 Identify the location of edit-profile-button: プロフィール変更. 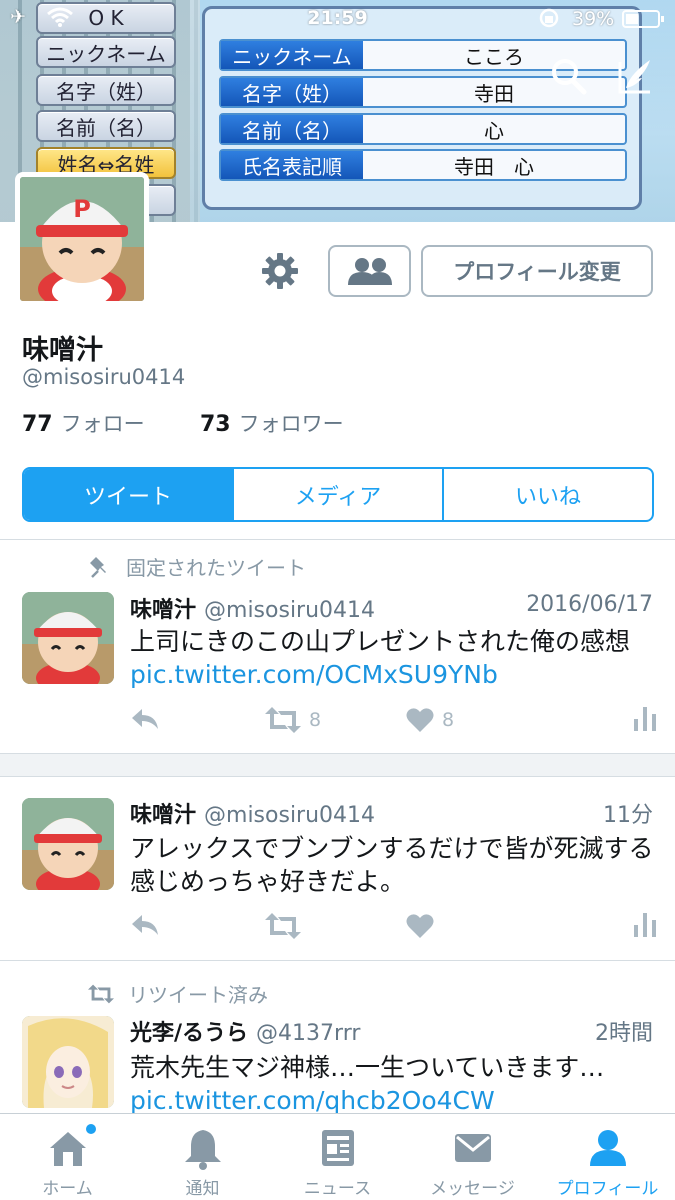
(537, 271).